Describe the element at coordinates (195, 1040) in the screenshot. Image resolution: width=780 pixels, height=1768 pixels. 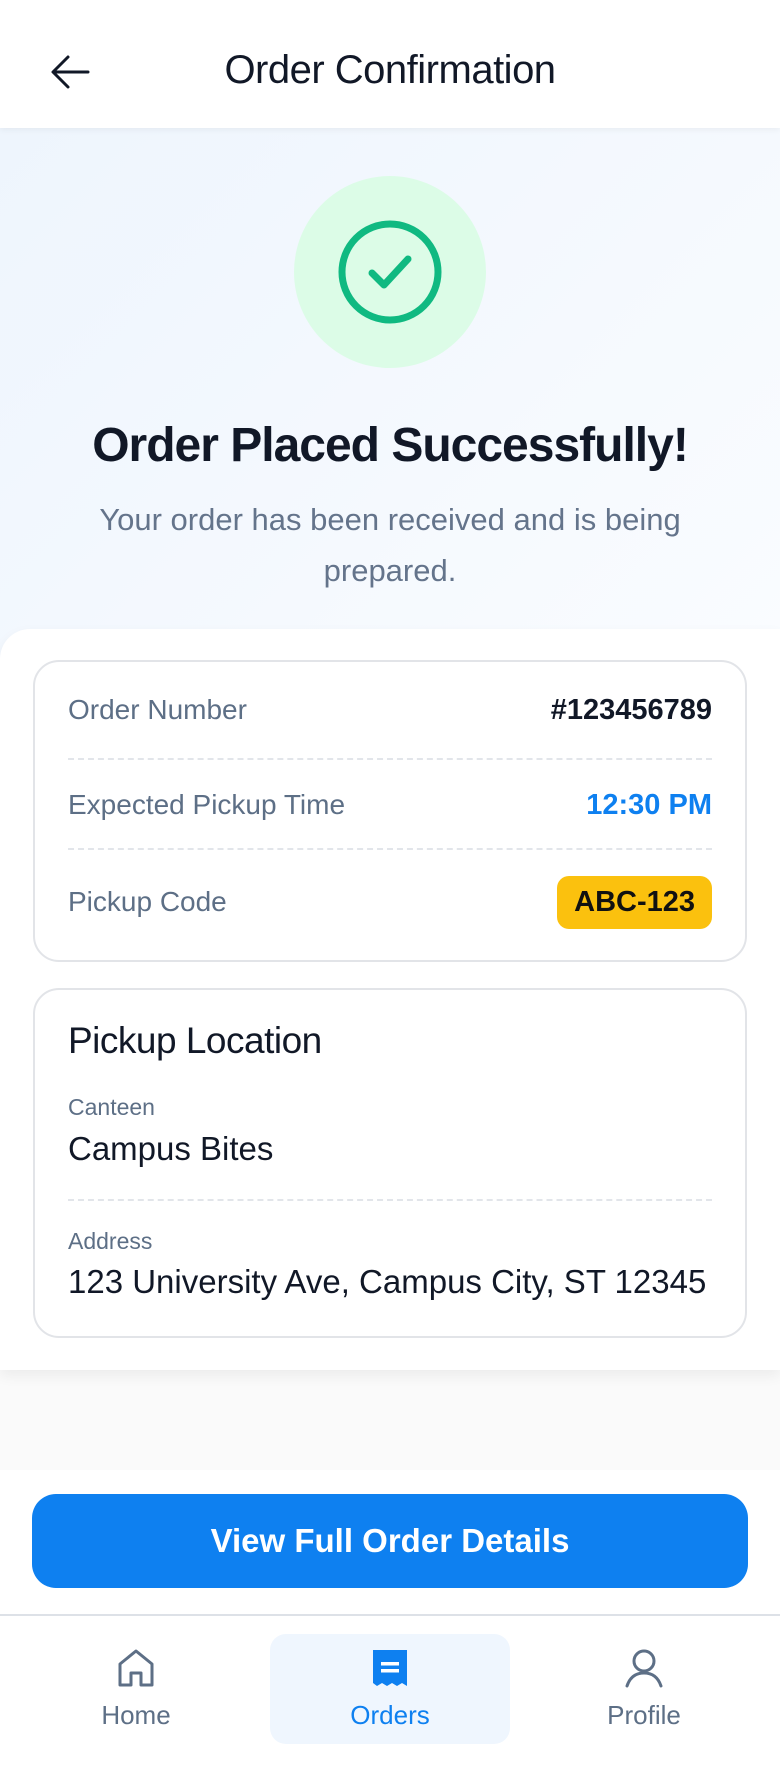
I see `pickup-location-title: Pickup Location` at that location.